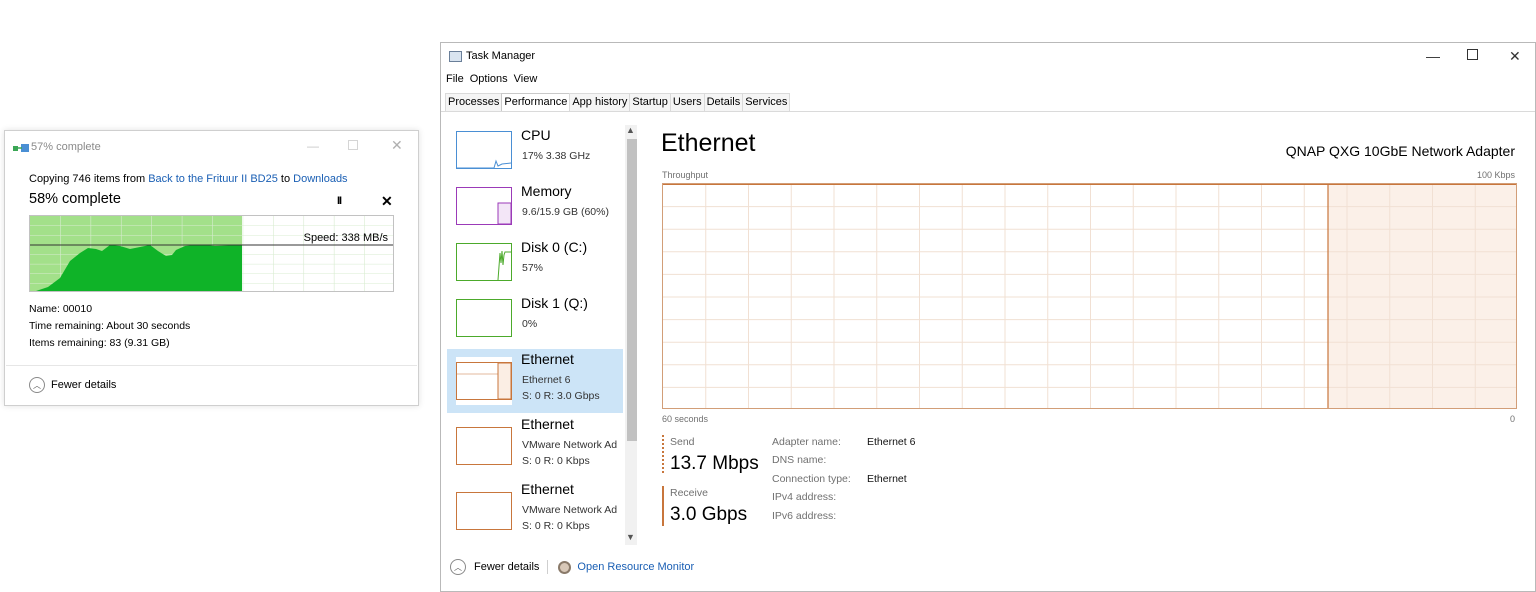 This screenshot has height=592, width=1536. Describe the element at coordinates (988, 111) in the screenshot. I see `tab-underline` at that location.